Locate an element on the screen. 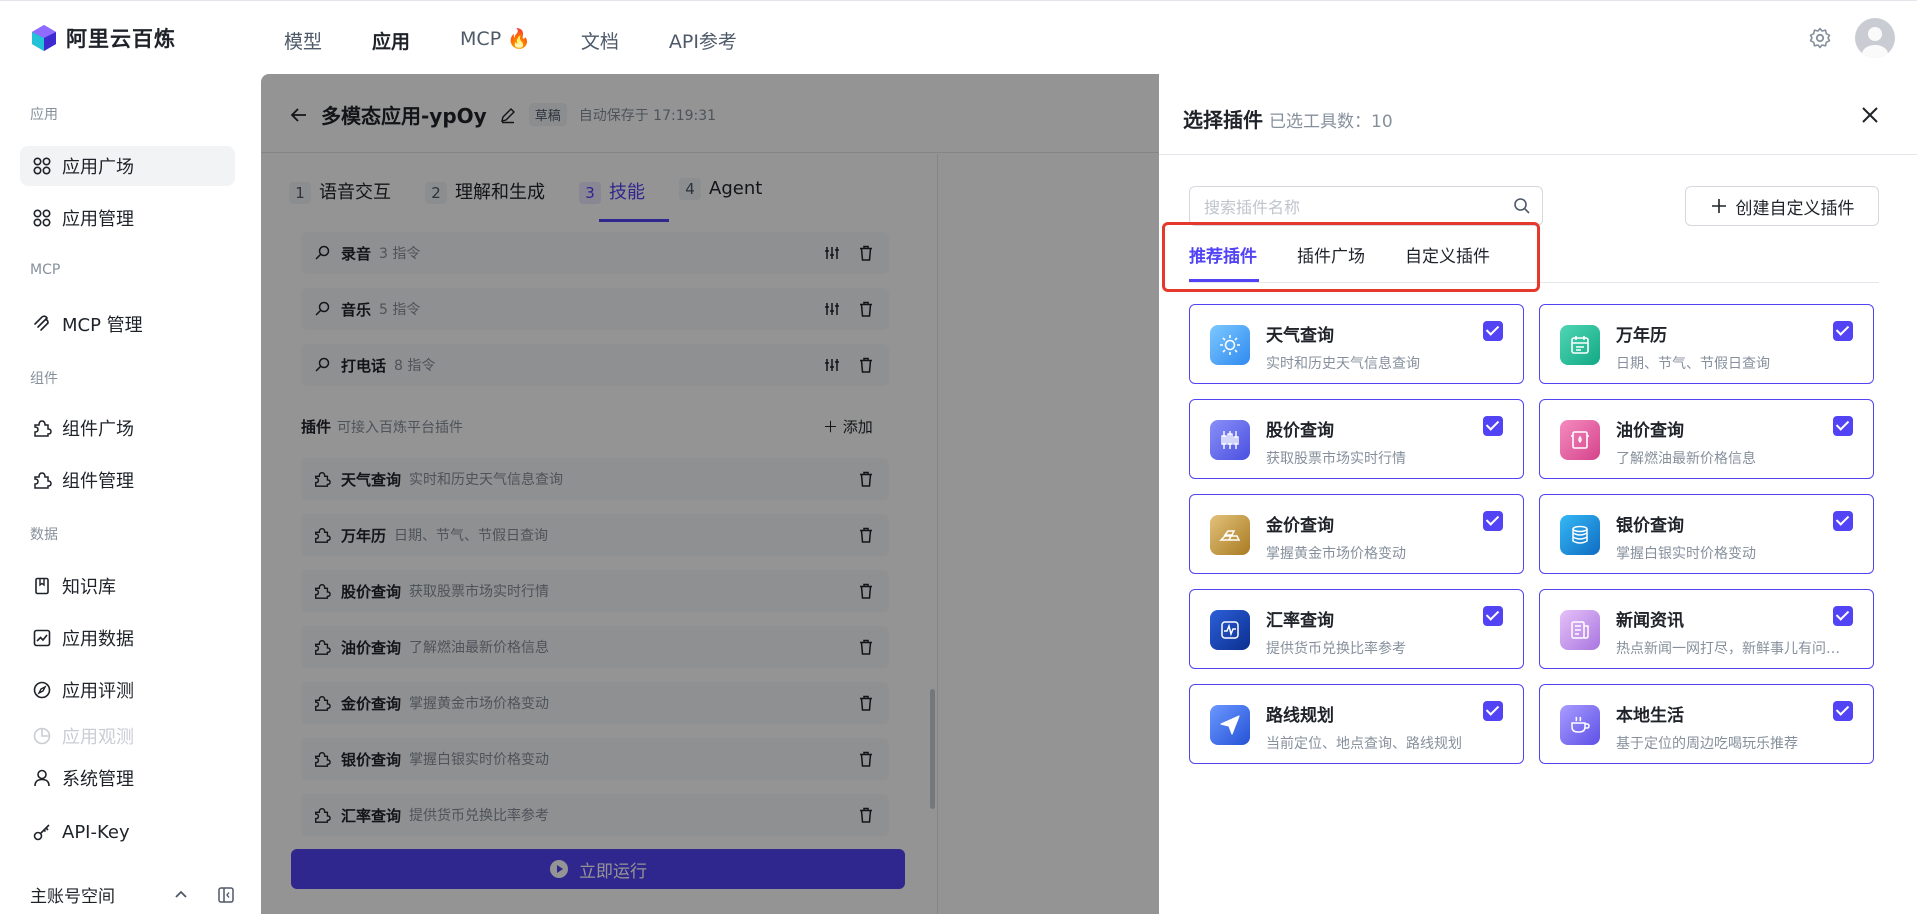 The height and width of the screenshot is (924, 1917). exchange-rate-icon is located at coordinates (1230, 630).